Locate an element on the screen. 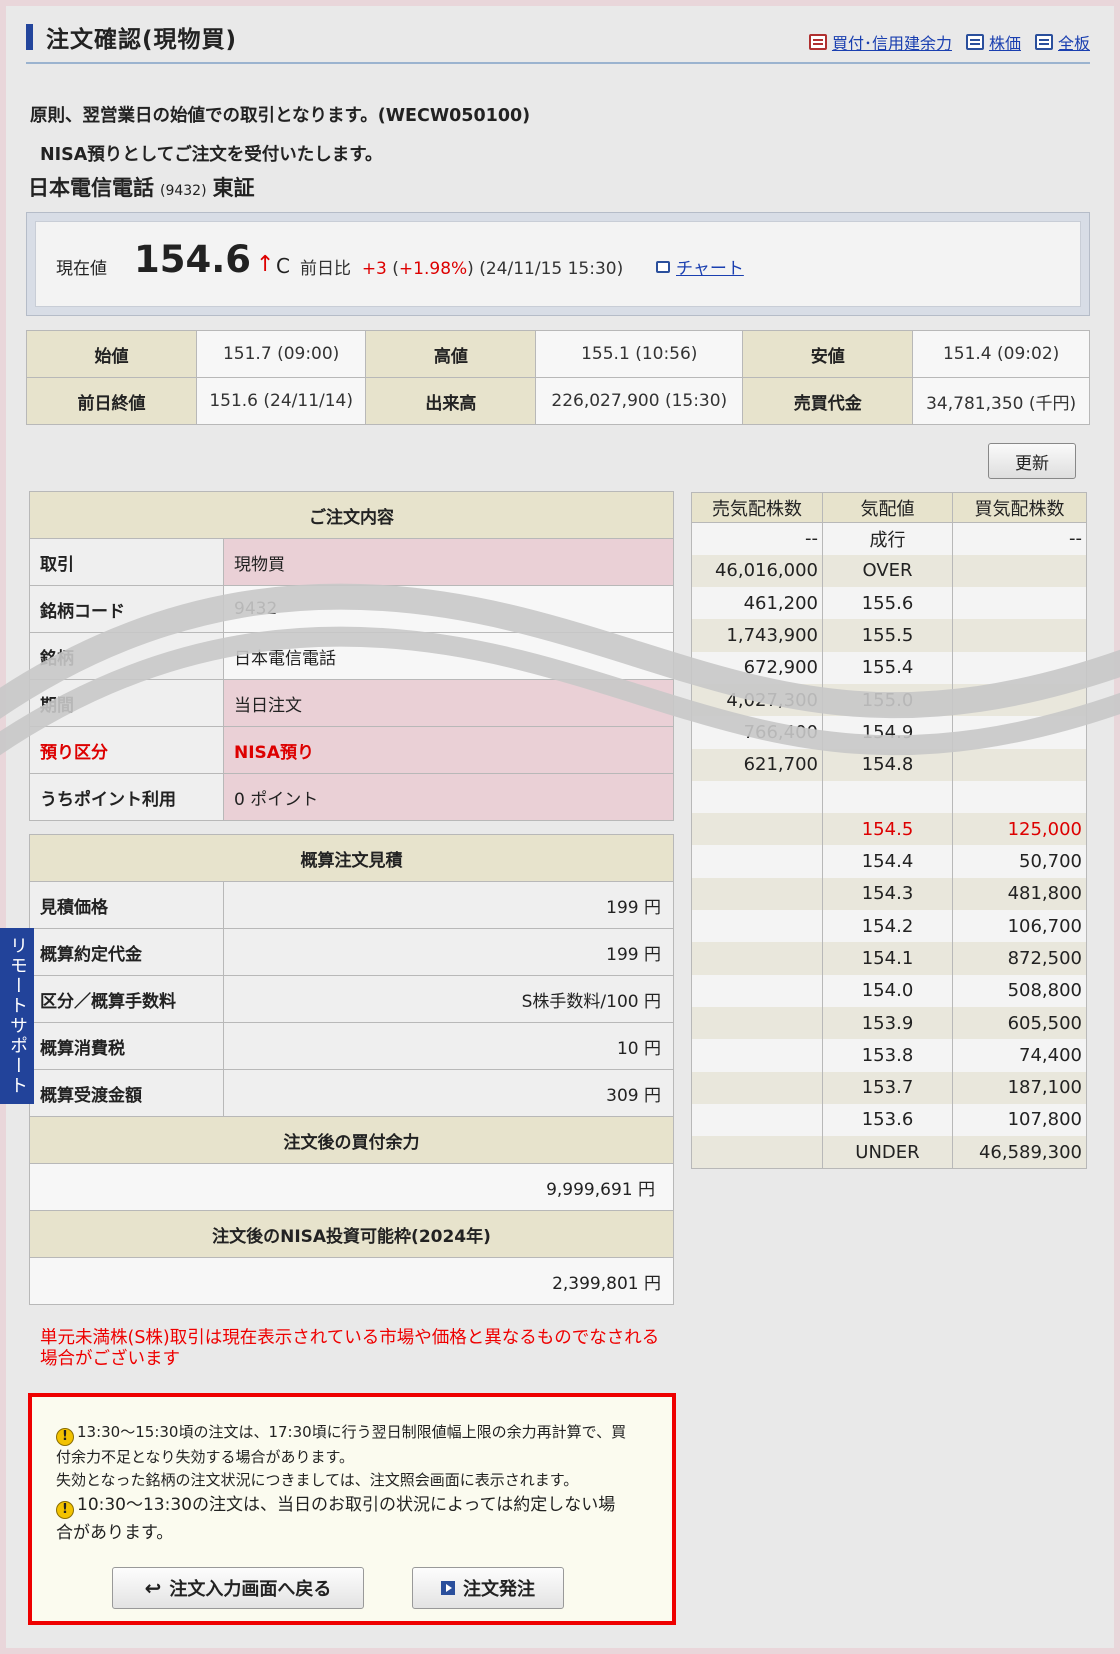 This screenshot has height=1654, width=1120. buying-power-header: 注文後の買付余力 is located at coordinates (351, 1140).